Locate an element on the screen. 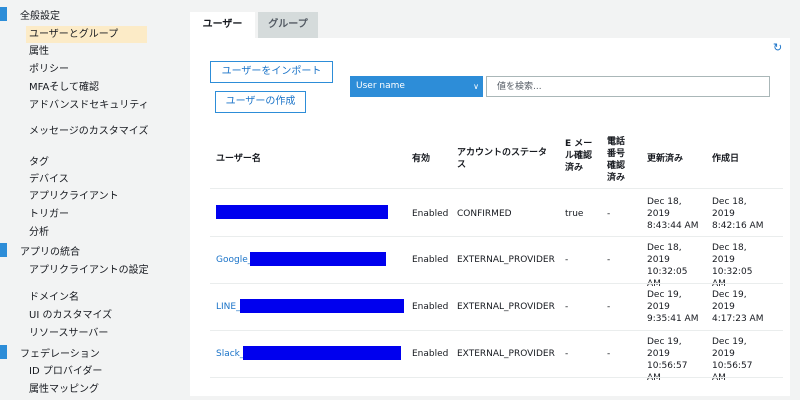 This screenshot has width=800, height=400. header-username: ユーザー名 is located at coordinates (238, 159).